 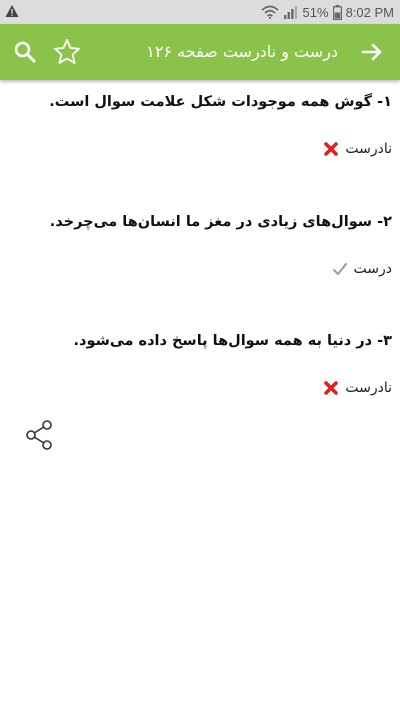 I want to click on answer-2: درست, so click(x=362, y=269).